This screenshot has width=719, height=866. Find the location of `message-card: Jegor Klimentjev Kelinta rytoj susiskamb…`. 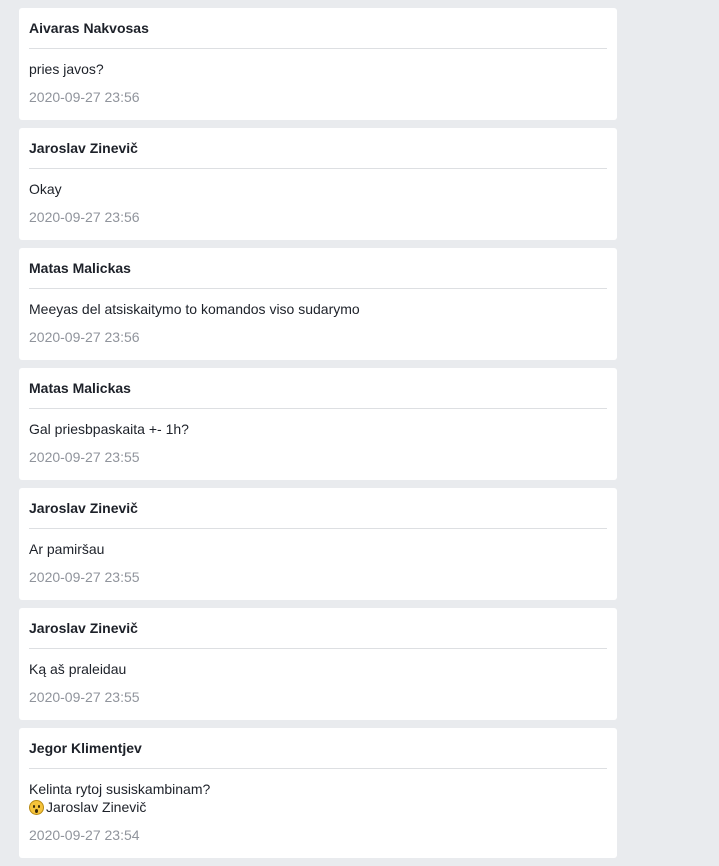

message-card: Jegor Klimentjev Kelinta rytoj susiskamb… is located at coordinates (318, 793).